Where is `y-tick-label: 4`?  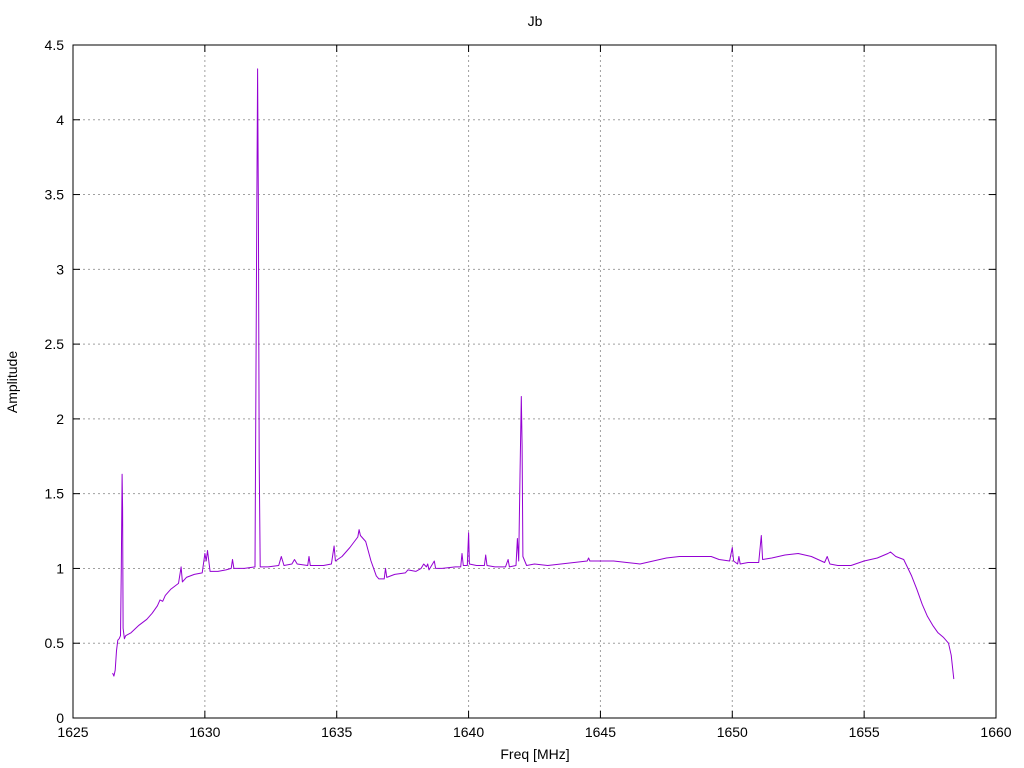
y-tick-label: 4 is located at coordinates (60, 120).